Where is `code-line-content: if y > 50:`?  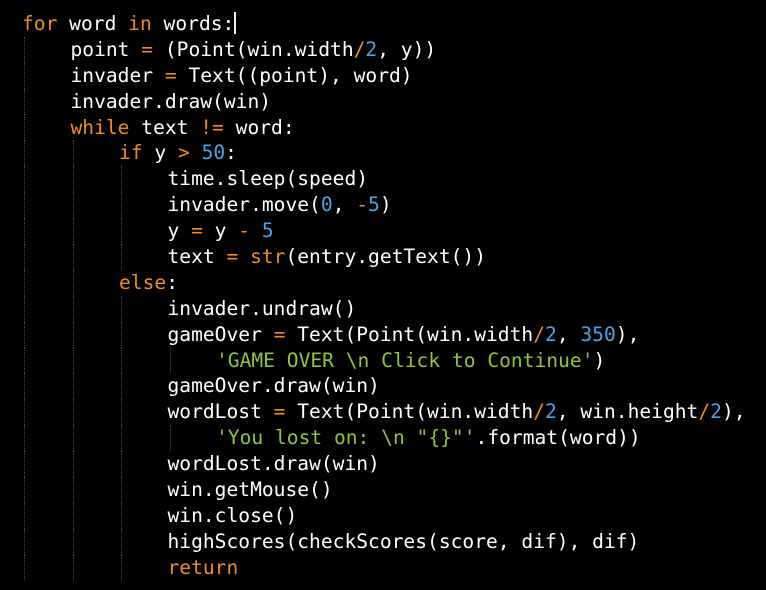 code-line-content: if y > 50: is located at coordinates (178, 153).